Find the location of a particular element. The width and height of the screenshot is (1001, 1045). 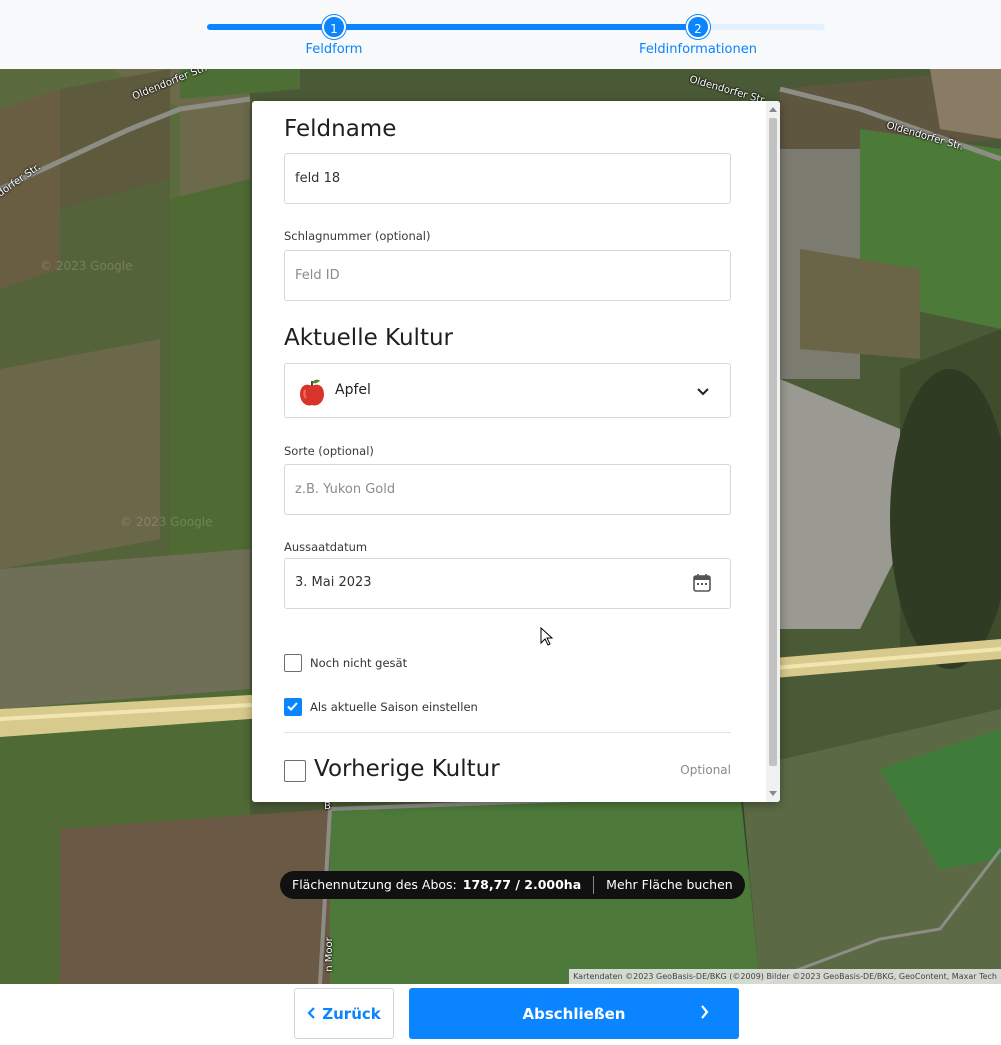

finish-button-label: Abschließen is located at coordinates (574, 1013).